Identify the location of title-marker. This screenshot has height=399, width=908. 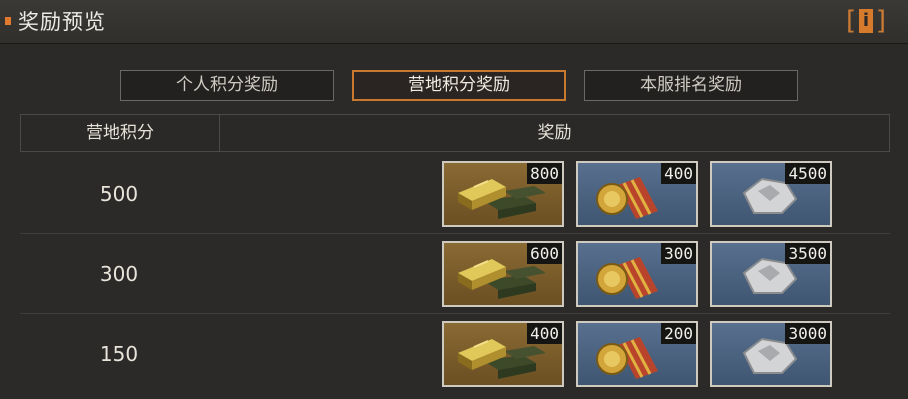
(8, 21).